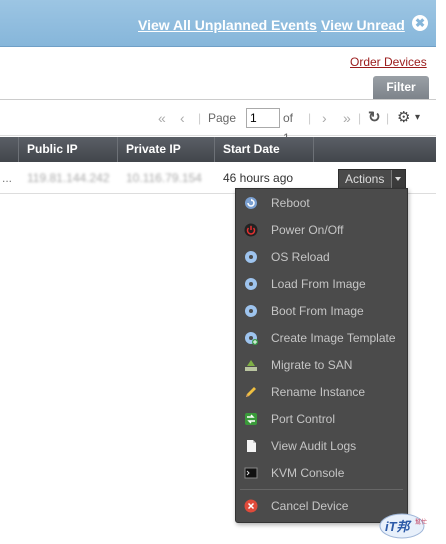  What do you see at coordinates (263, 118) in the screenshot?
I see `page-number-input` at bounding box center [263, 118].